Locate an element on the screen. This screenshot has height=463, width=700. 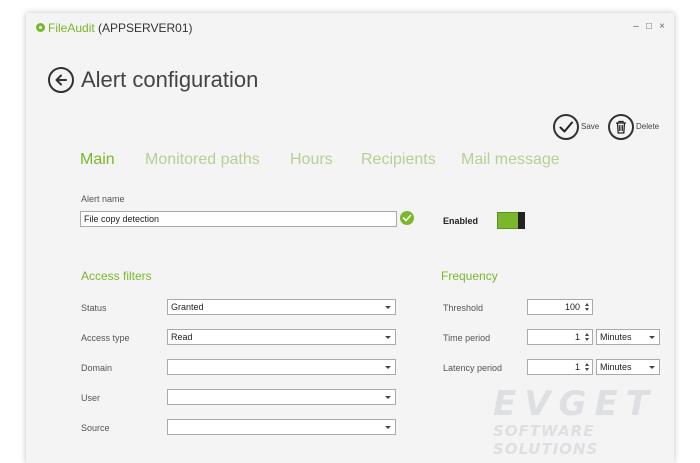
toggle-knob is located at coordinates (521, 220).